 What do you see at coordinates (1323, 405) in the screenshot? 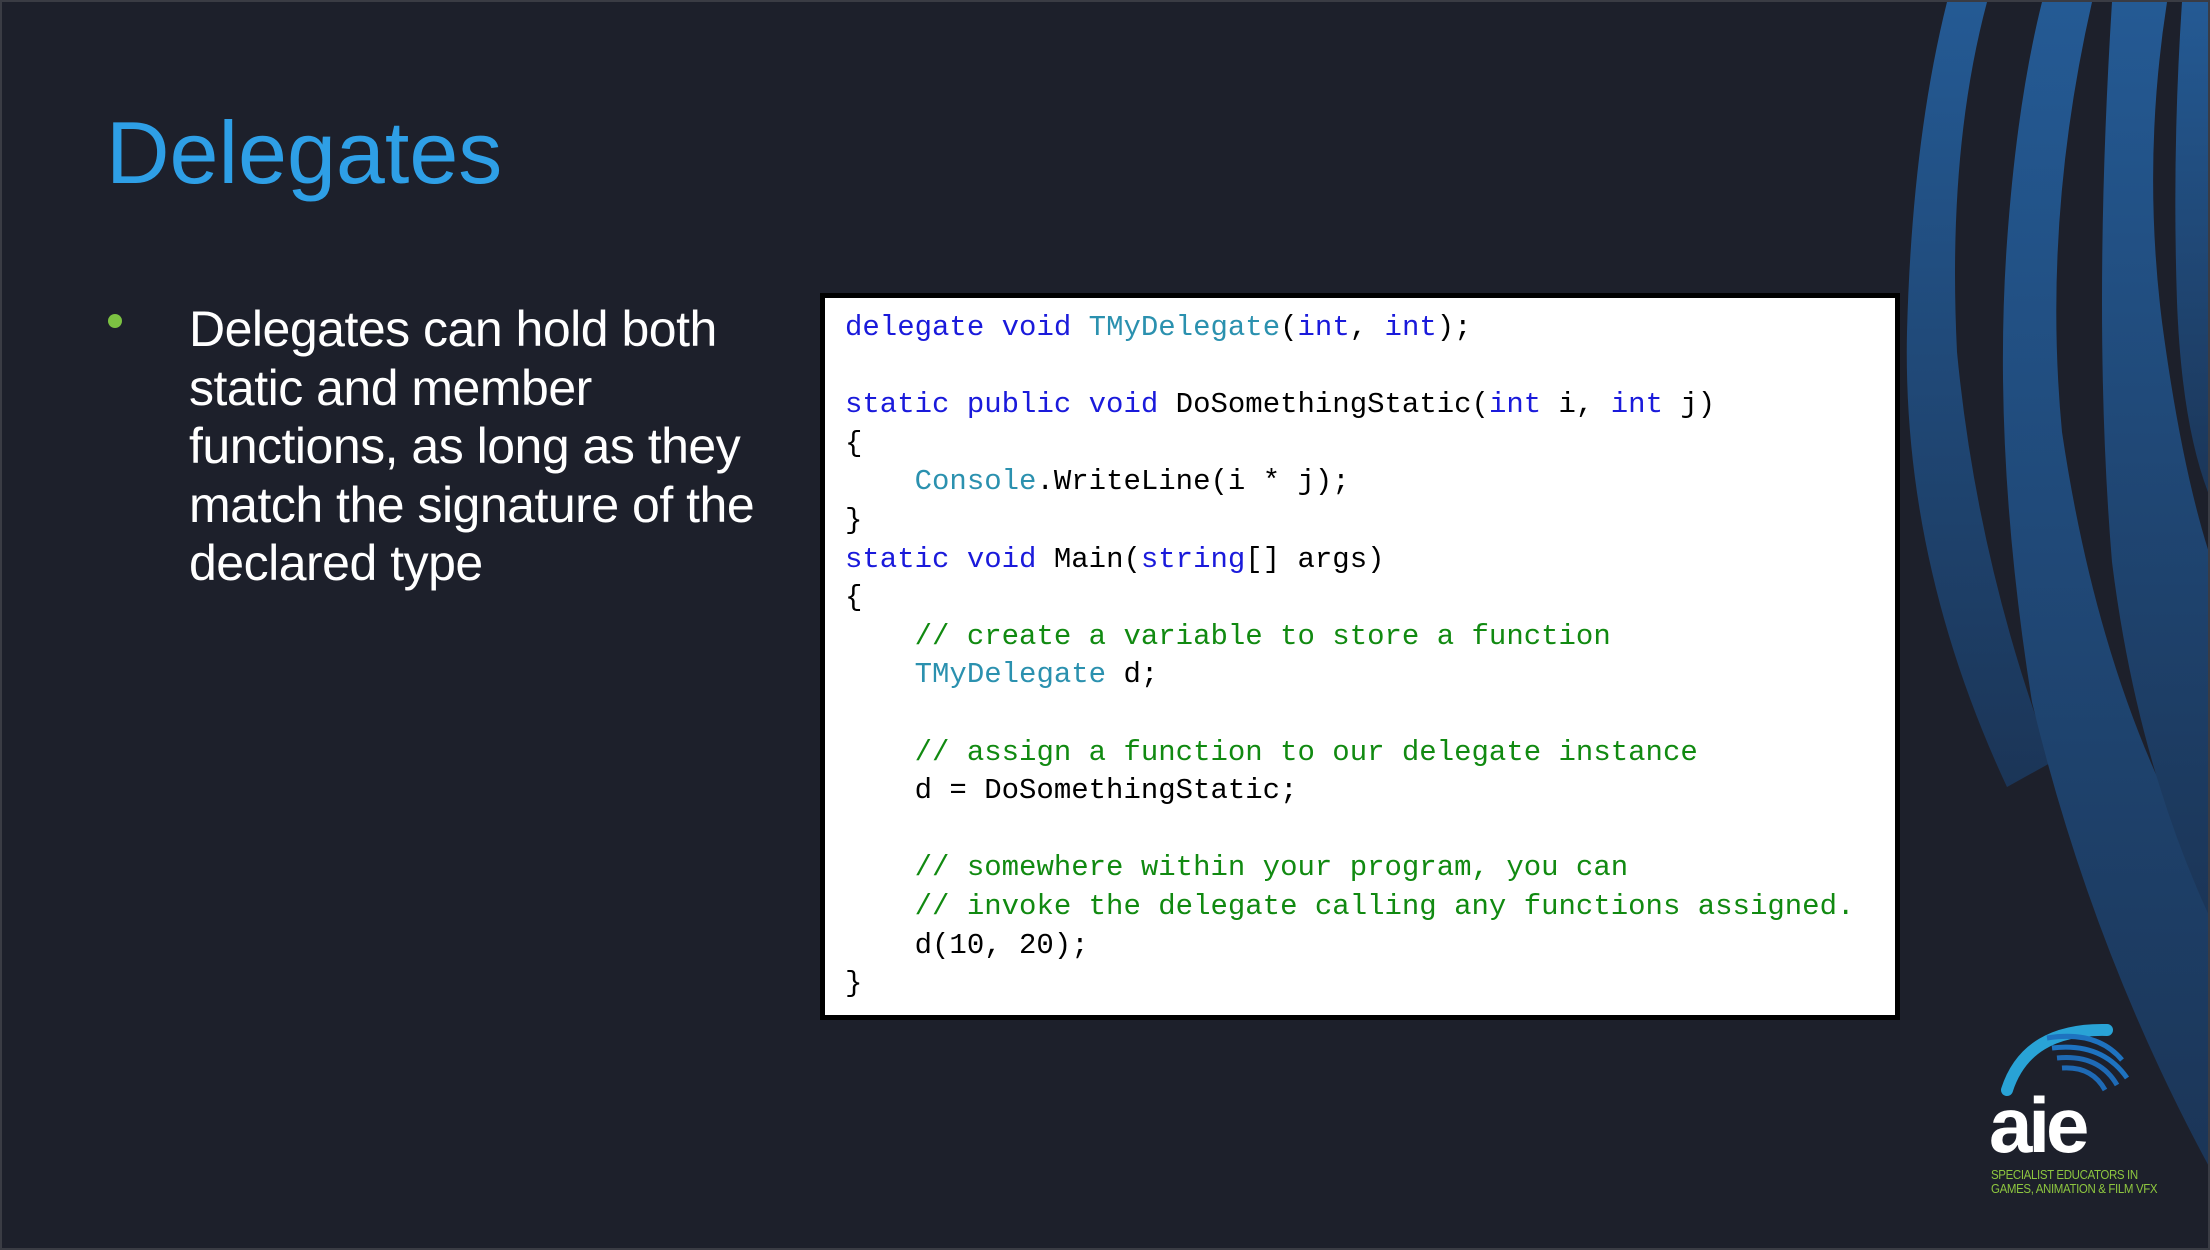
I see `code-token-plain: DoSomethingStatic(` at bounding box center [1323, 405].